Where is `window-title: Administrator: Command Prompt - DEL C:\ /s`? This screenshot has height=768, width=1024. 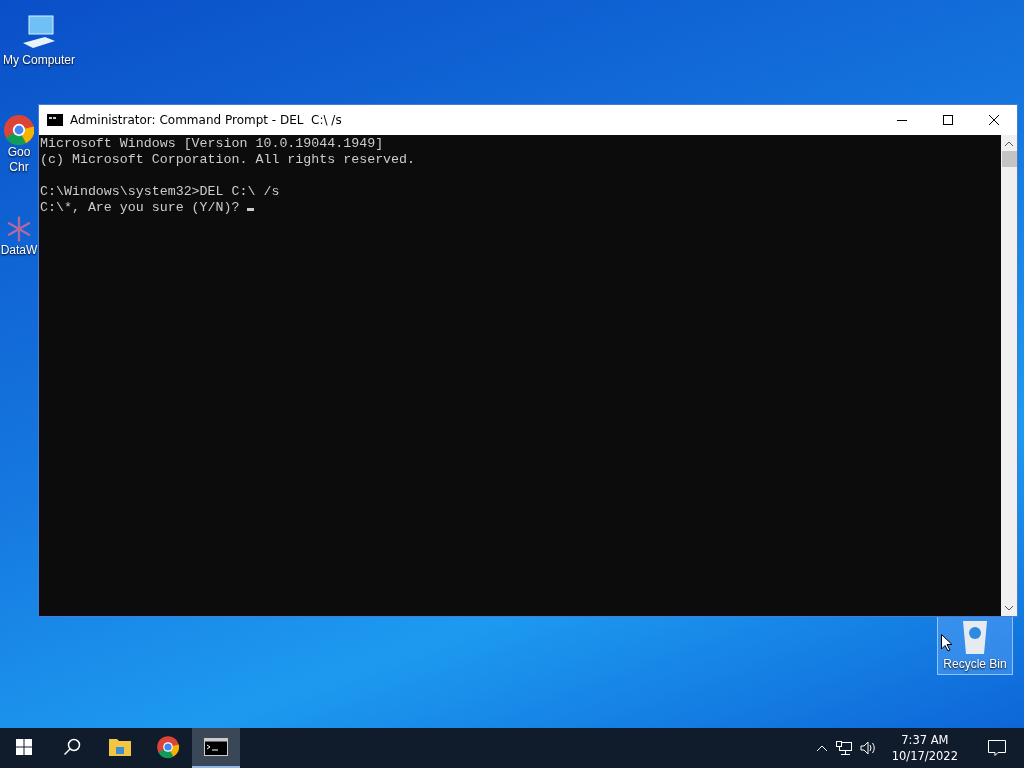
window-title: Administrator: Command Prompt - DEL C:\ /s is located at coordinates (206, 120).